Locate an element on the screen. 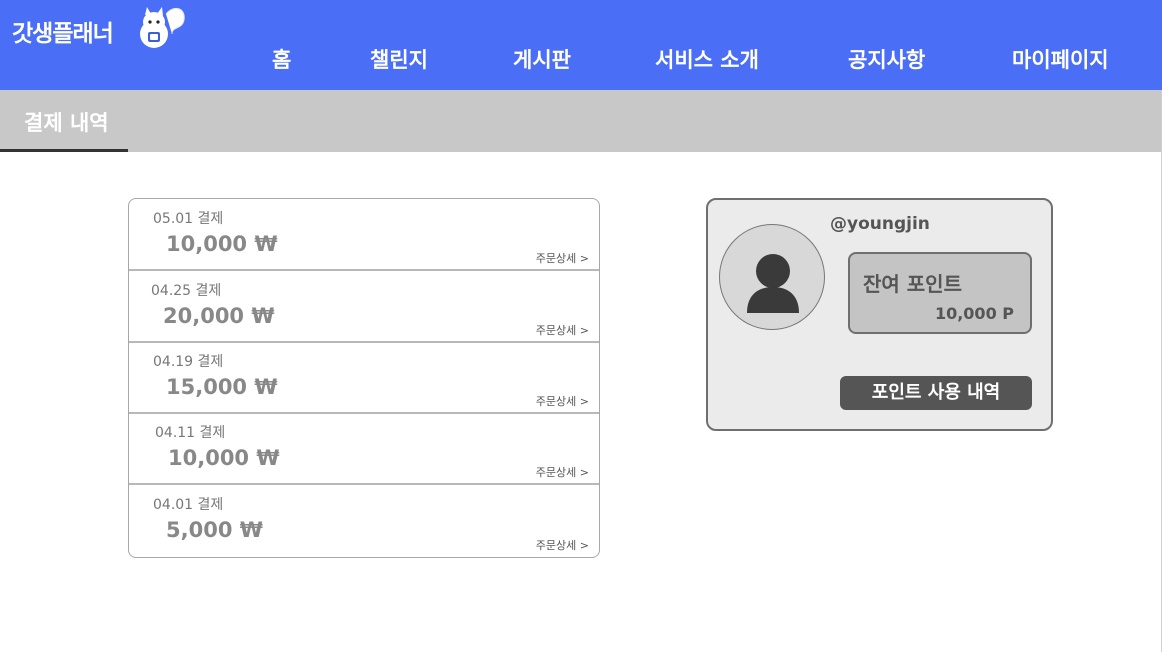 The width and height of the screenshot is (1162, 652). top-navigation-bar: 갓생플래너 홈 챌린지 게시판 서비스 소개 공지사항 마이페이지 is located at coordinates (581, 45).